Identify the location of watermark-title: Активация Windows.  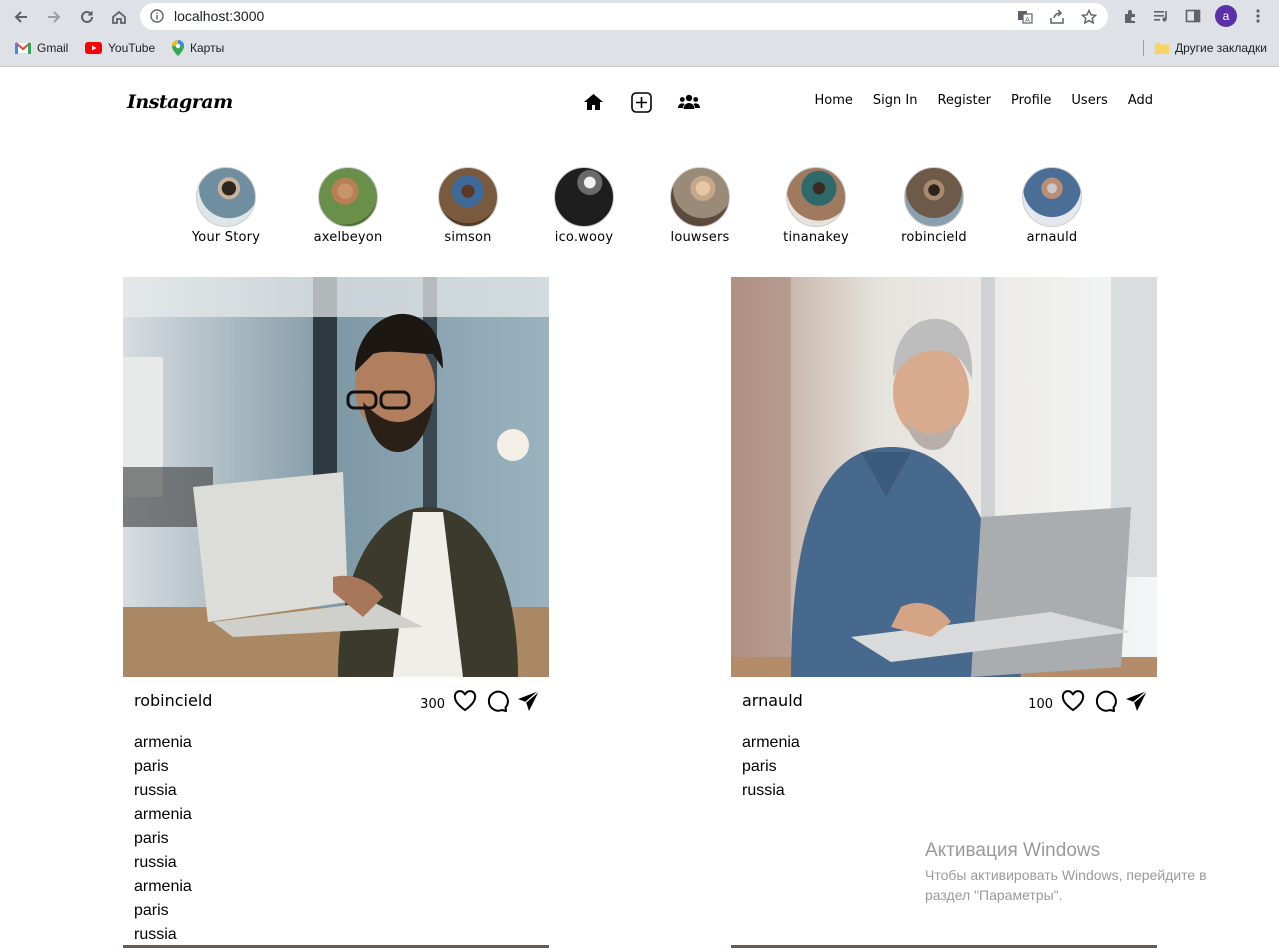
(1013, 850).